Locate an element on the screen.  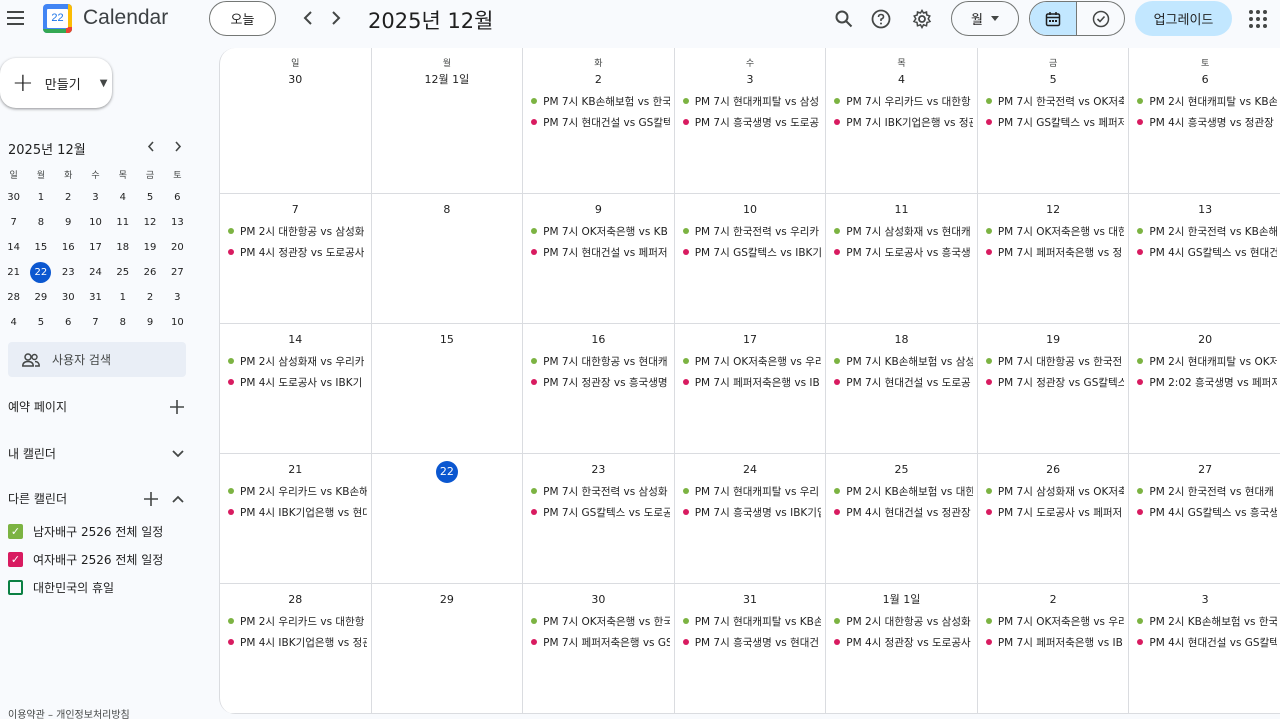
mini-day: 13 is located at coordinates (177, 222).